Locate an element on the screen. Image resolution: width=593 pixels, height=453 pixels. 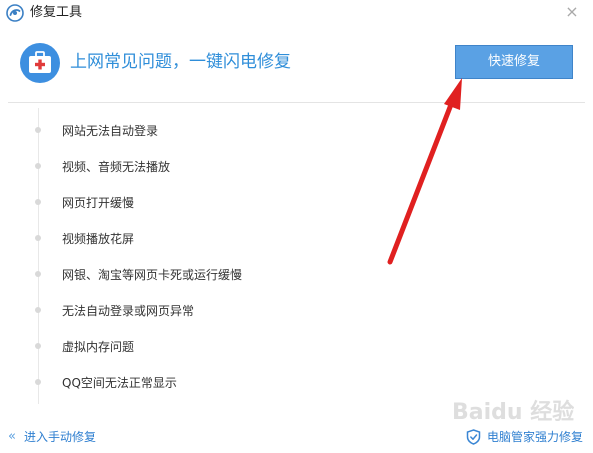
issue-text: 无法自动登录或网页异常 is located at coordinates (128, 311).